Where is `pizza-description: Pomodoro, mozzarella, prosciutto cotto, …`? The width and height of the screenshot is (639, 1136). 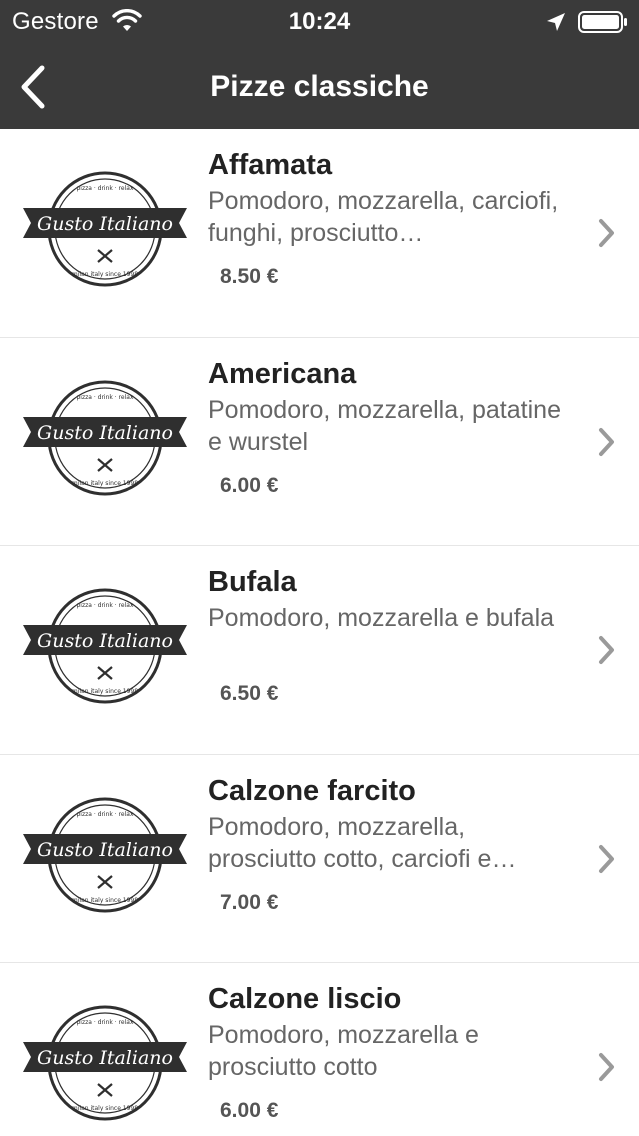 pizza-description: Pomodoro, mozzarella, prosciutto cotto, … is located at coordinates (362, 842).